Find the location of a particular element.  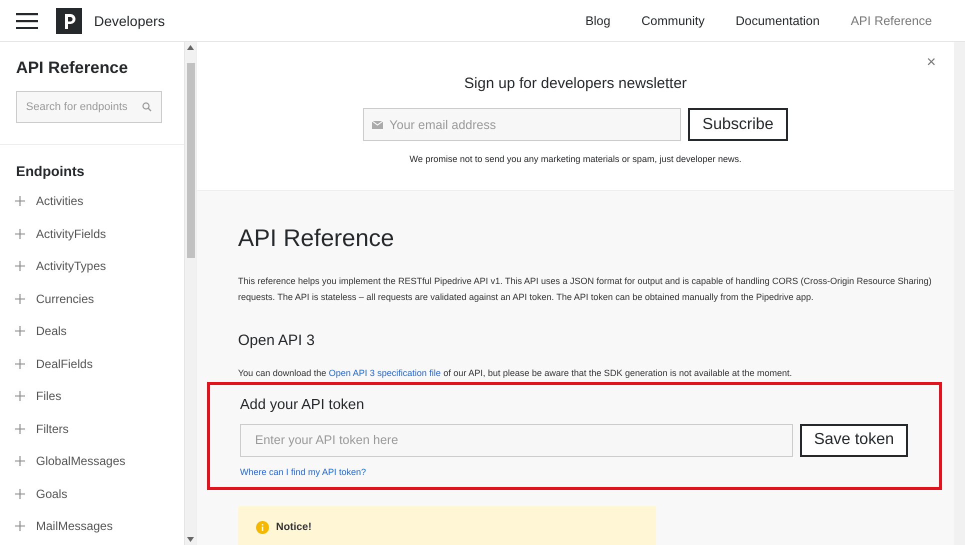

nav-link: API Reference is located at coordinates (891, 21).